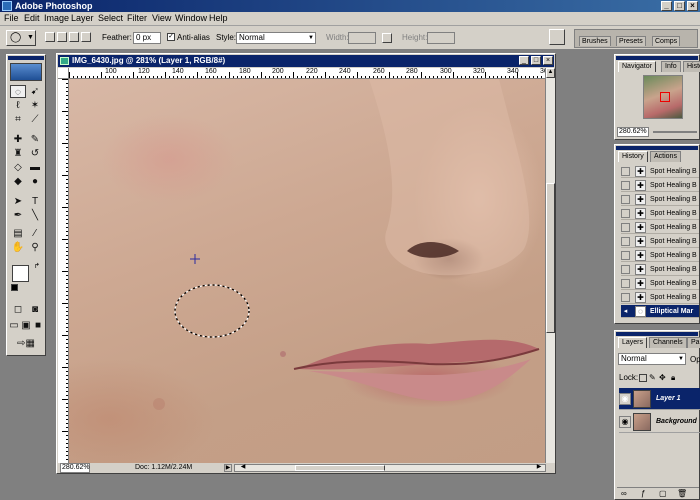 The height and width of the screenshot is (500, 700). What do you see at coordinates (74, 37) in the screenshot?
I see `subtract-selection-button` at bounding box center [74, 37].